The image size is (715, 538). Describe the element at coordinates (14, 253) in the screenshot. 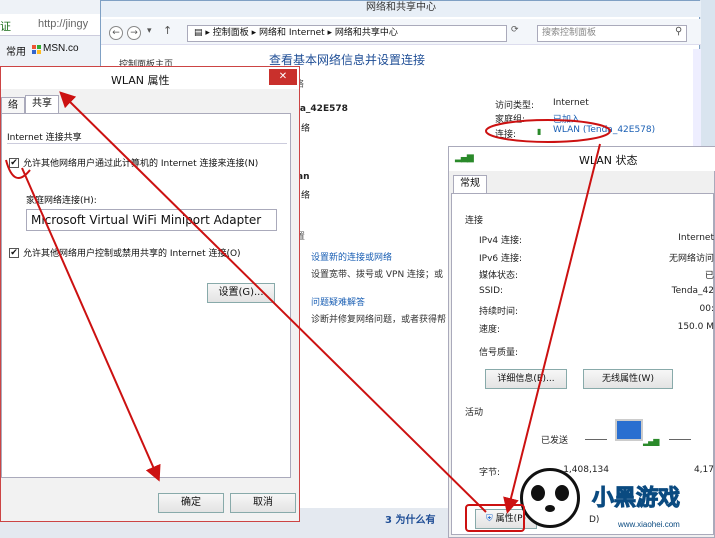

I see `allow-control-checkbox: ✔` at that location.